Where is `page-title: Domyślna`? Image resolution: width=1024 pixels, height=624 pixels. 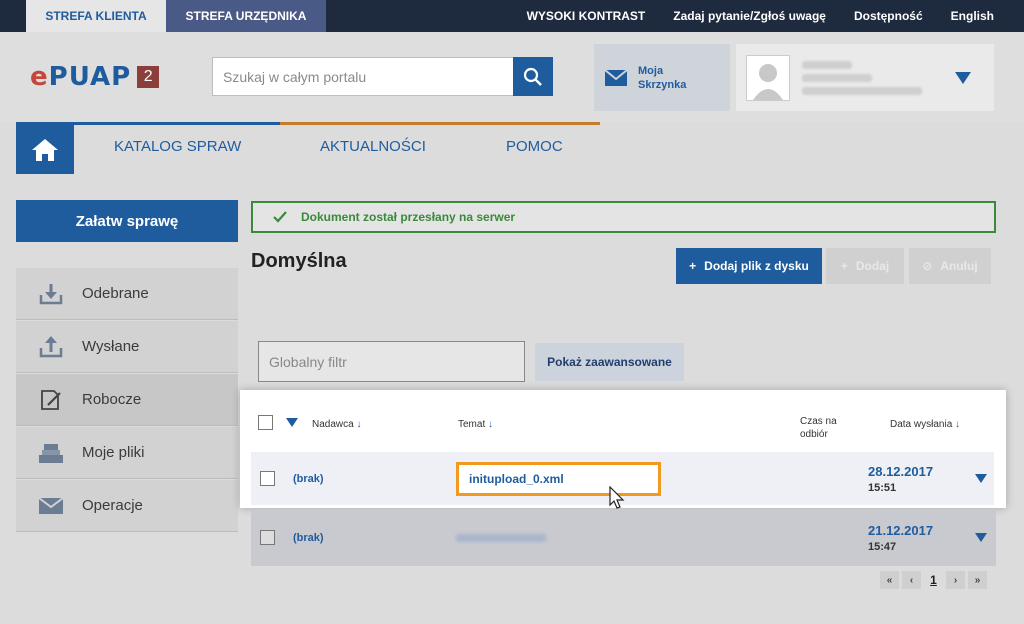 page-title: Domyślna is located at coordinates (299, 261).